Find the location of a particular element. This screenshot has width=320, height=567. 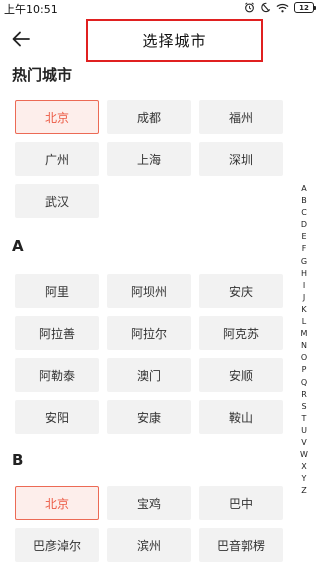

city-chip: 阿里 is located at coordinates (57, 291).